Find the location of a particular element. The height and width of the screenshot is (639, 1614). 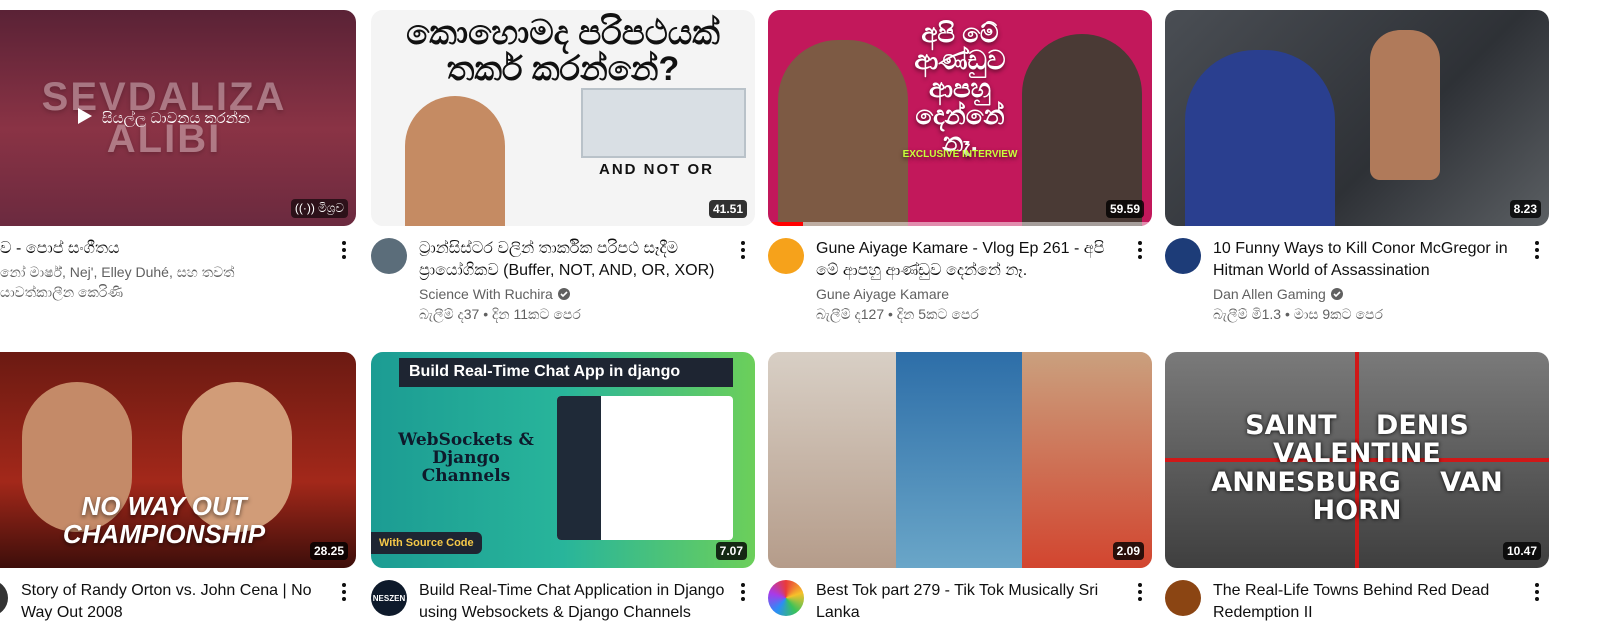

host-figure is located at coordinates (1082, 130).